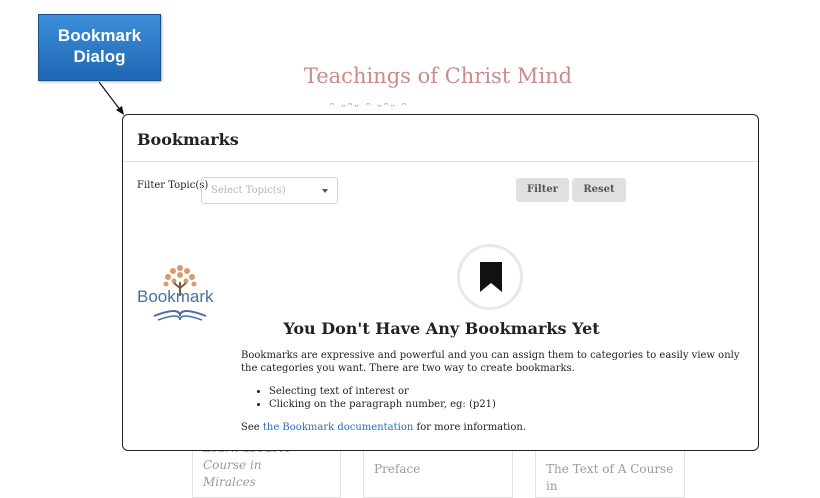 The width and height of the screenshot is (820, 498). I want to click on callout-line: Dialog, so click(99, 56).